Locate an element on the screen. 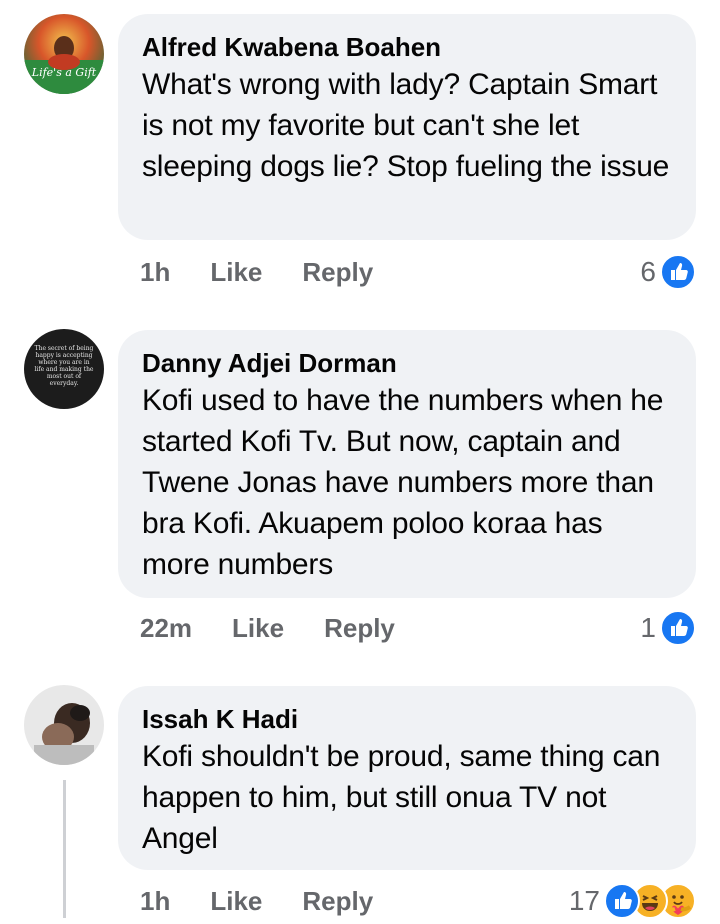  reaction-summary: 1 is located at coordinates (668, 628).